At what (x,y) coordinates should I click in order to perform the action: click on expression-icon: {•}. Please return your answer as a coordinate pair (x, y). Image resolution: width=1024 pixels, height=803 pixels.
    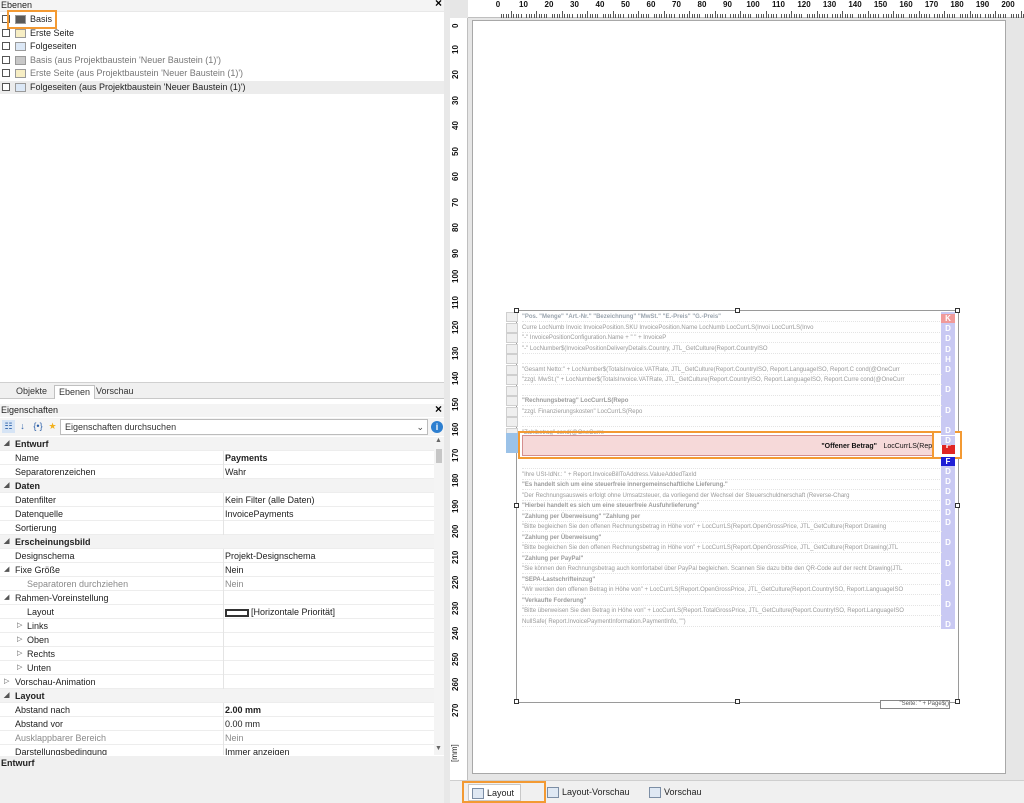
    Looking at the image, I should click on (38, 426).